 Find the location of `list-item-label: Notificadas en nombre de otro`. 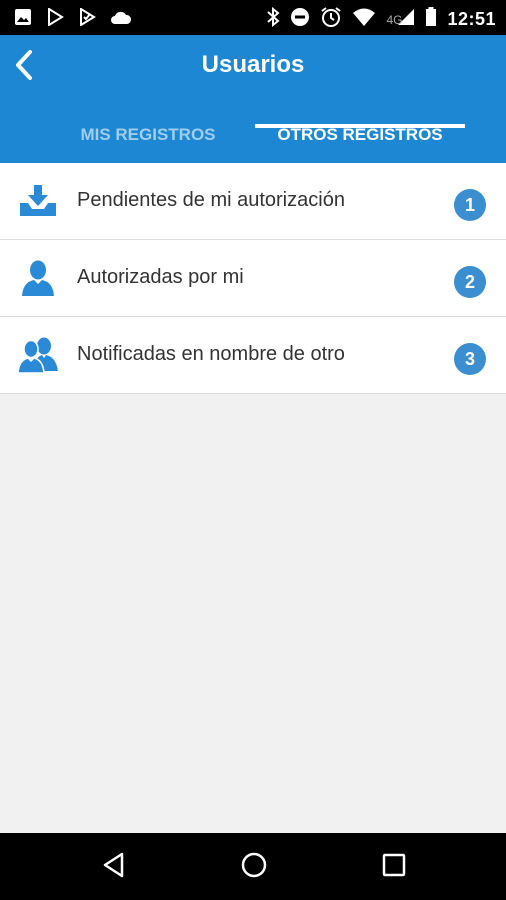

list-item-label: Notificadas en nombre de otro is located at coordinates (211, 354).